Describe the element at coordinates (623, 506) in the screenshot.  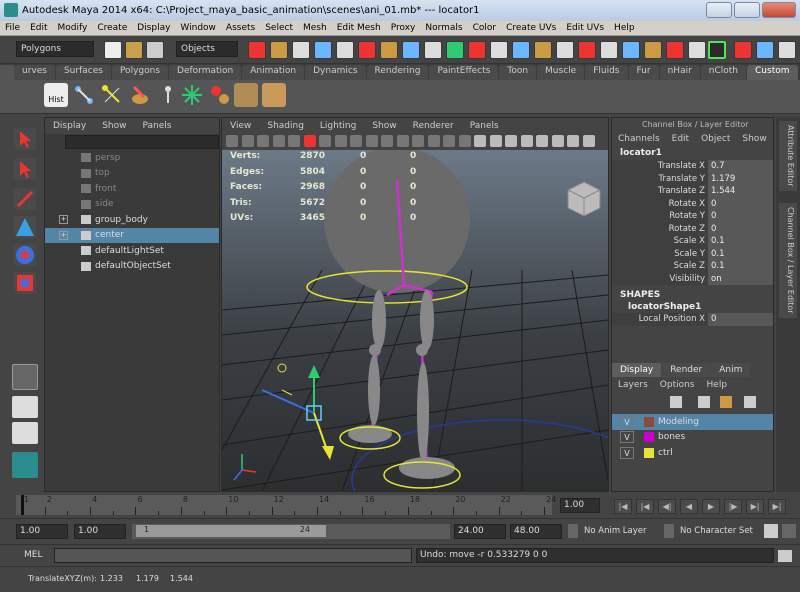
I see `go-to-start-icon: |◀` at that location.